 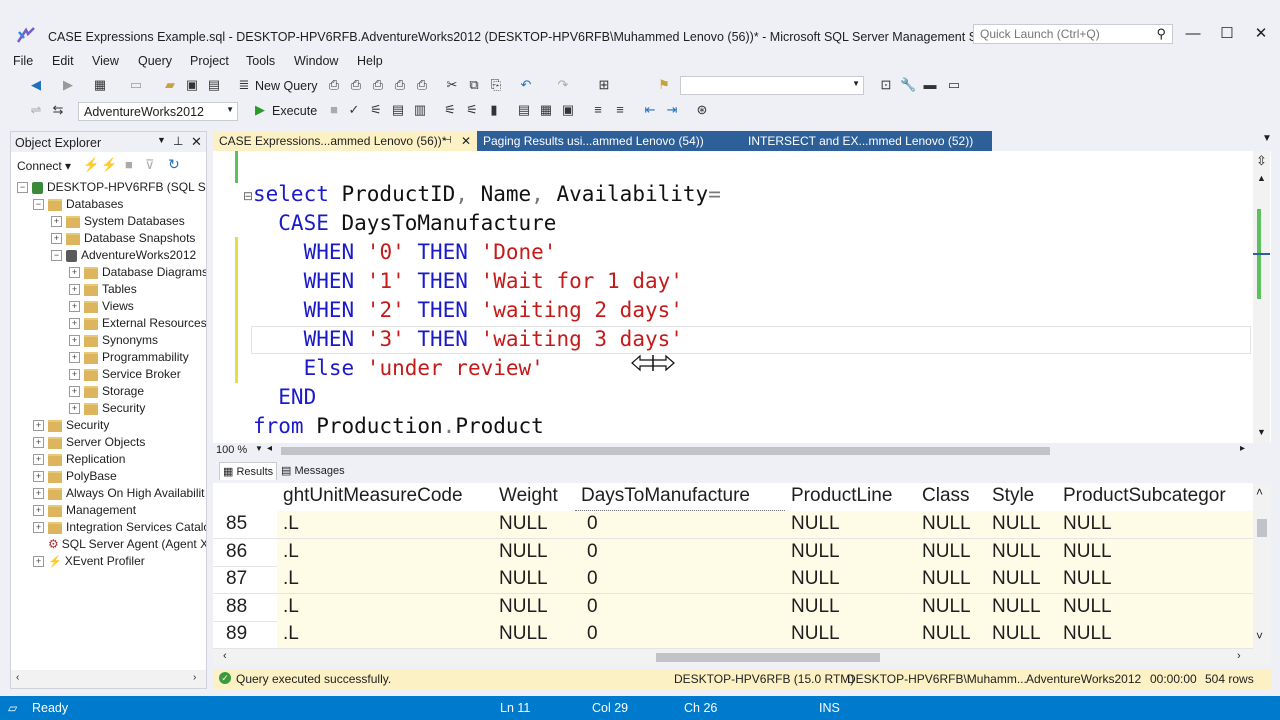 What do you see at coordinates (111, 188) in the screenshot?
I see `tree-node: − DESKTOP-HPV6RFB (SQL Serv` at bounding box center [111, 188].